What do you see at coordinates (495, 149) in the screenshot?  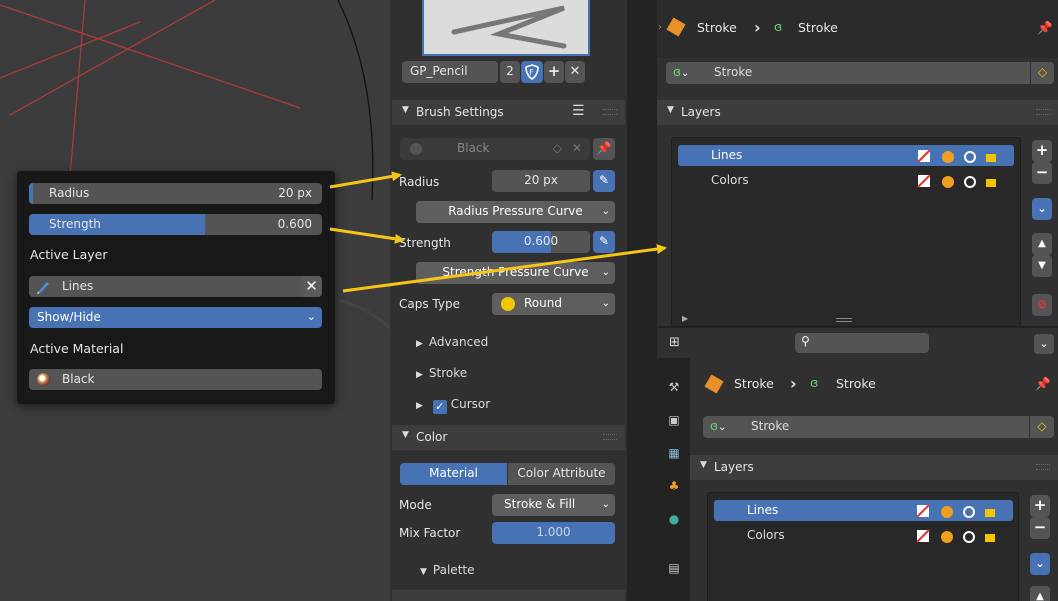 I see `brush-material-field: Black ◇ ✕` at bounding box center [495, 149].